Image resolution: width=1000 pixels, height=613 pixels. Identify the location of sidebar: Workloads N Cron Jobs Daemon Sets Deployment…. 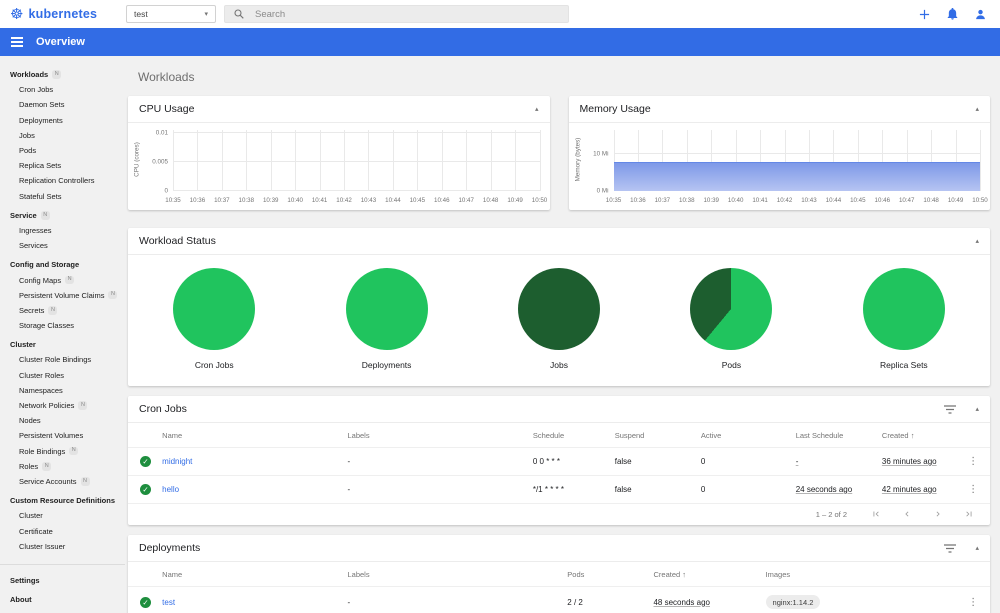
(62, 334).